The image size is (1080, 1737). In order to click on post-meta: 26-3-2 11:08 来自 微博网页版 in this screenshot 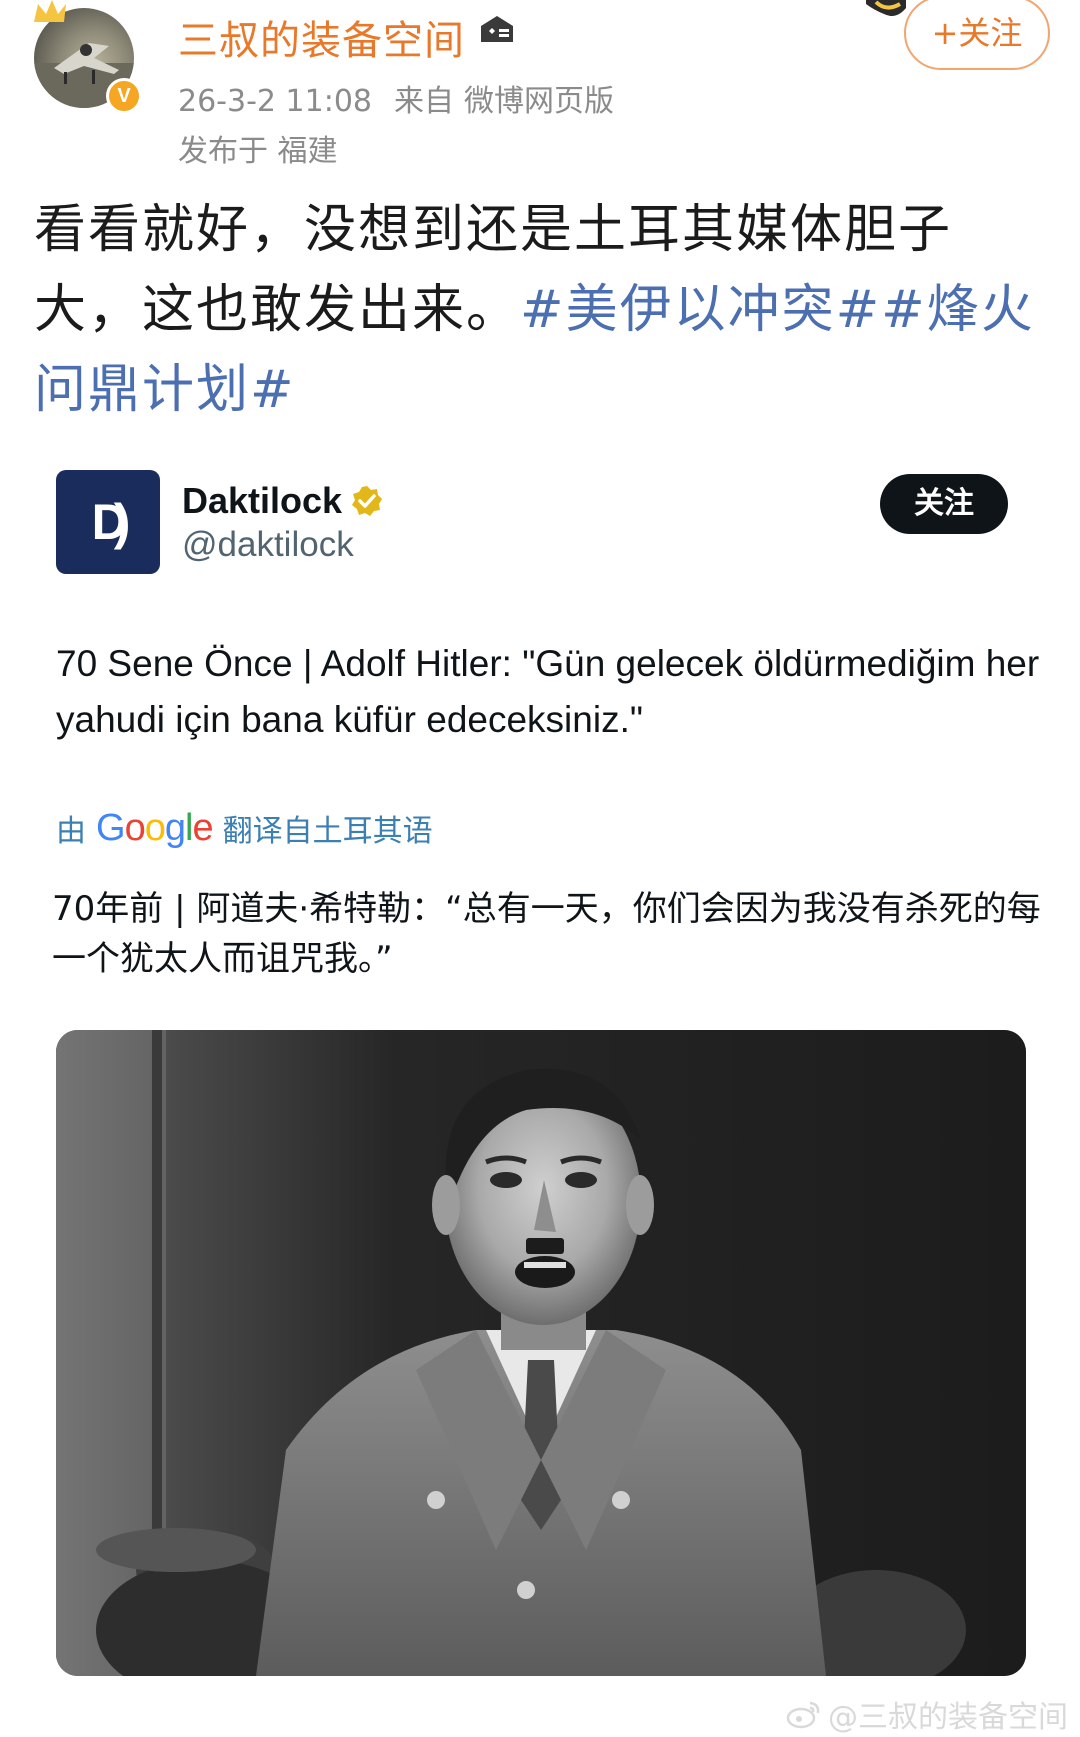, I will do `click(407, 98)`.